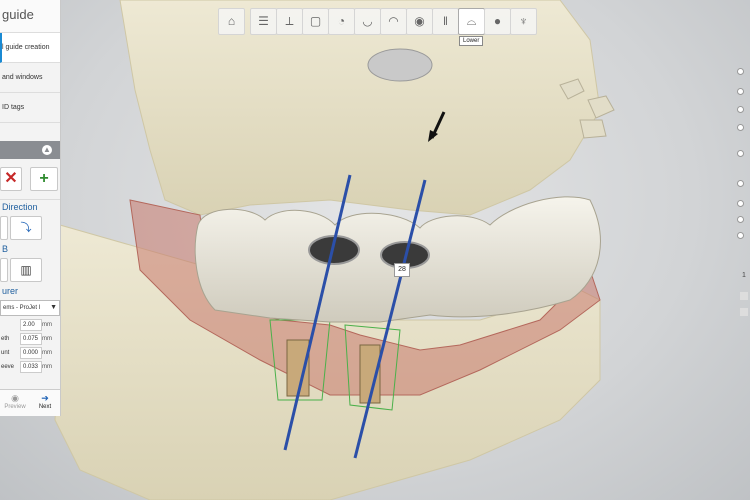  Describe the element at coordinates (47, 150) in the screenshot. I see `chevron-up-icon: ▲` at that location.